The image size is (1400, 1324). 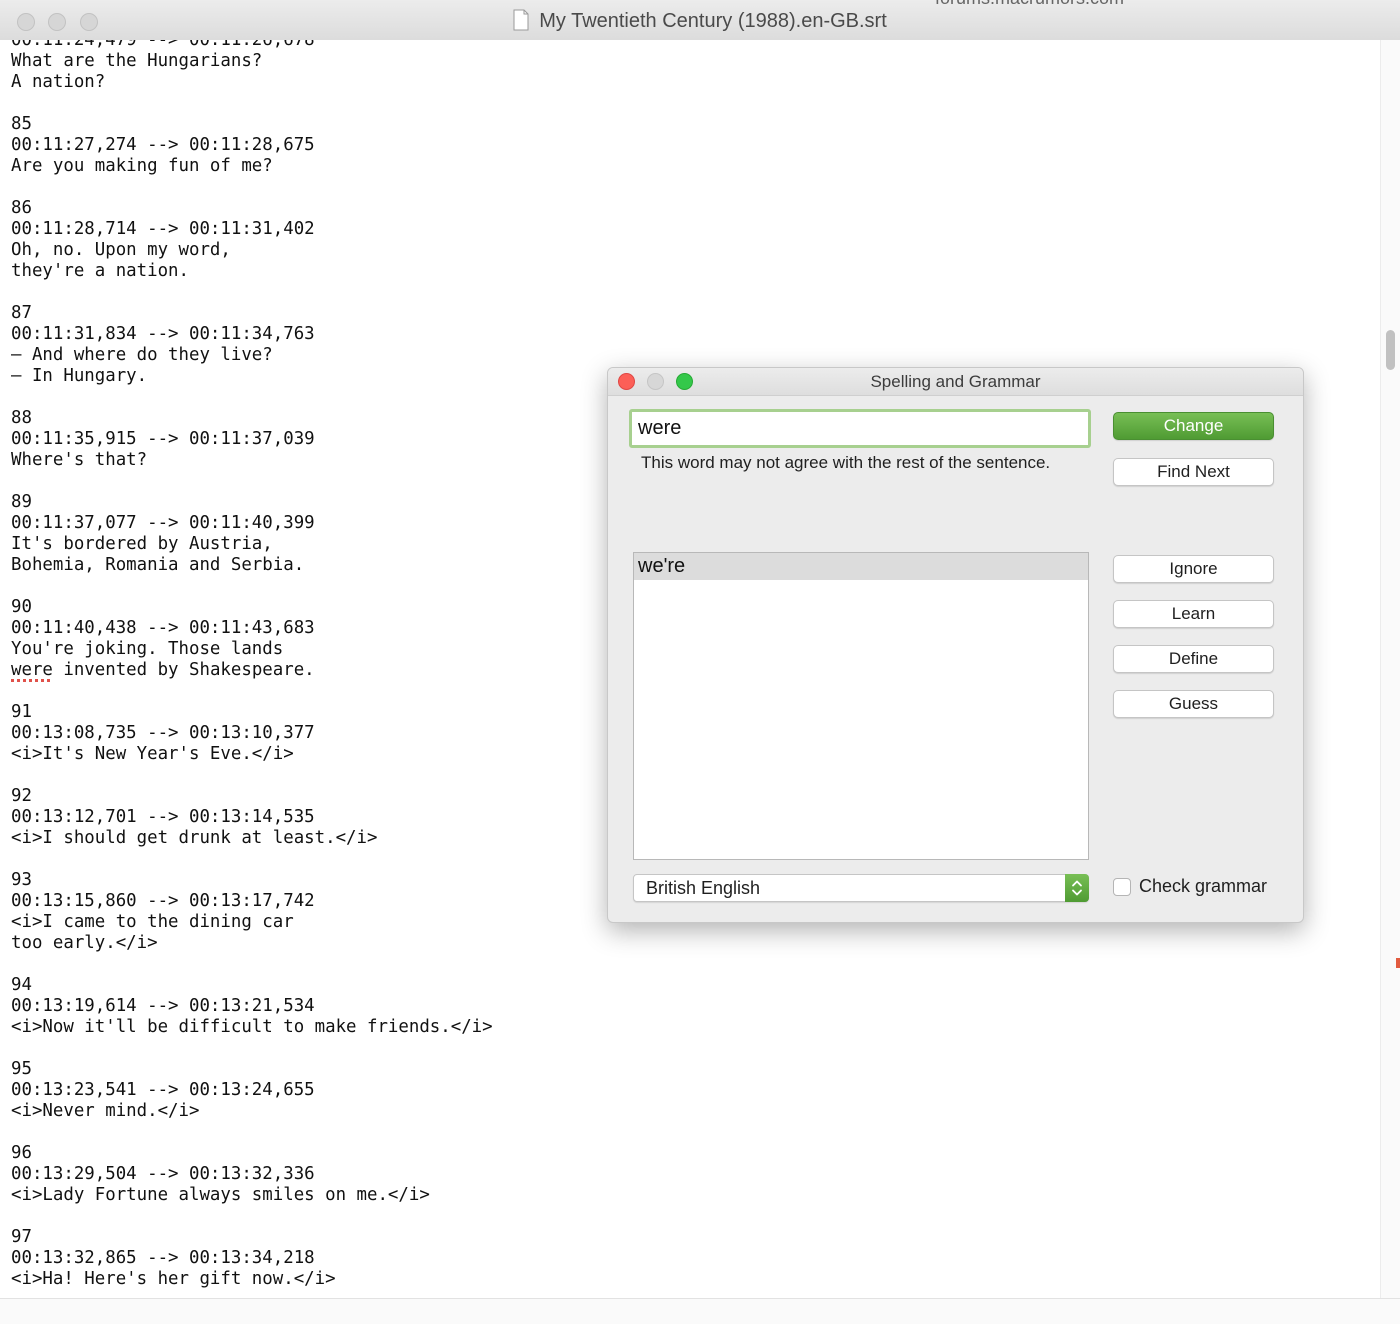 I want to click on language-select-value: British English, so click(x=703, y=888).